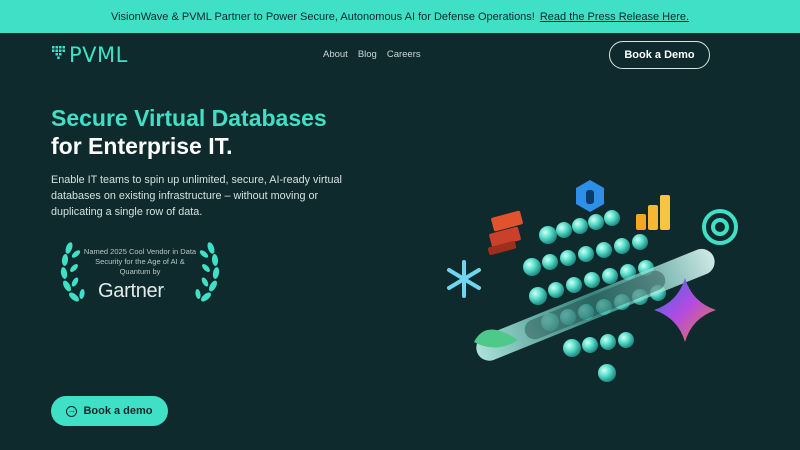 The width and height of the screenshot is (800, 450). I want to click on logo: PVML, so click(90, 55).